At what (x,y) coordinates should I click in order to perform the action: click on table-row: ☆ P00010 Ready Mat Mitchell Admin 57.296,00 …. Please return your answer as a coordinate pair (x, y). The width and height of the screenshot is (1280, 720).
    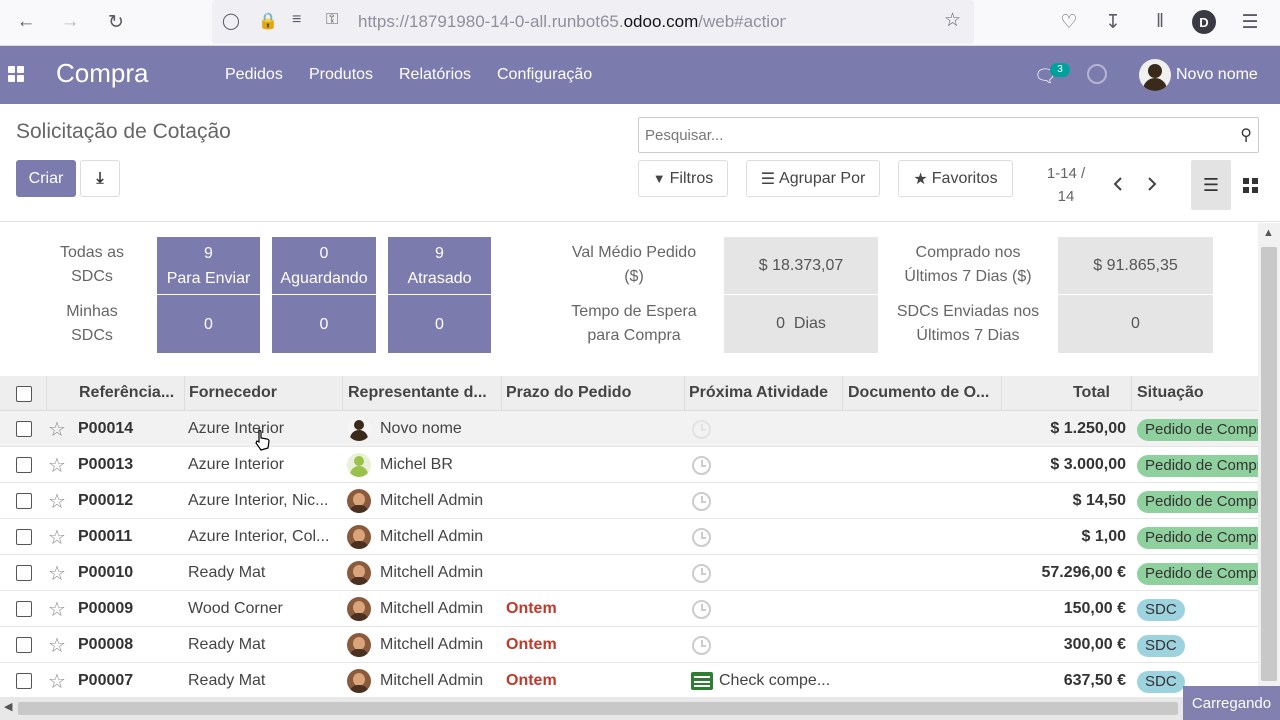
    Looking at the image, I should click on (636, 573).